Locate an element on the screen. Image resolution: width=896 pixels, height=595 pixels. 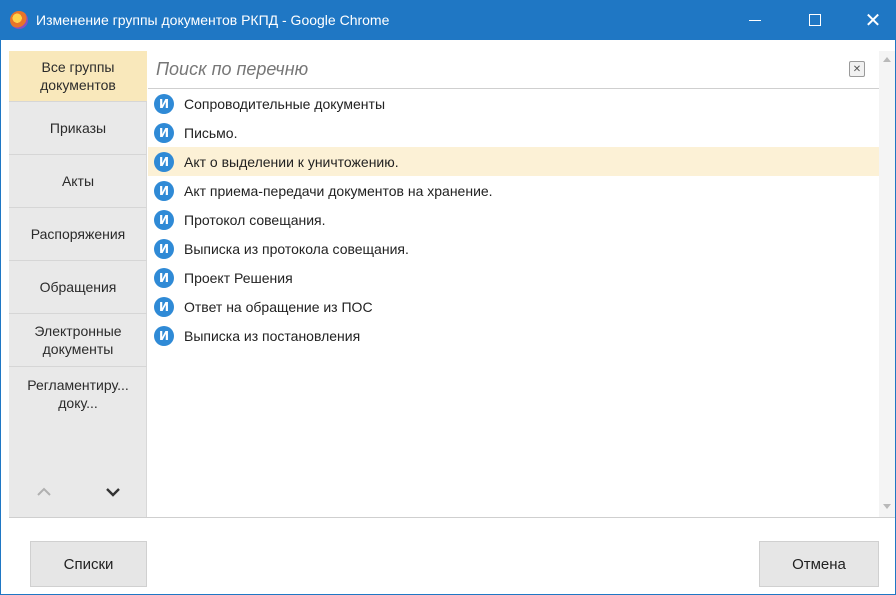
list-item-label: Сопроводительные документы is located at coordinates (285, 103).